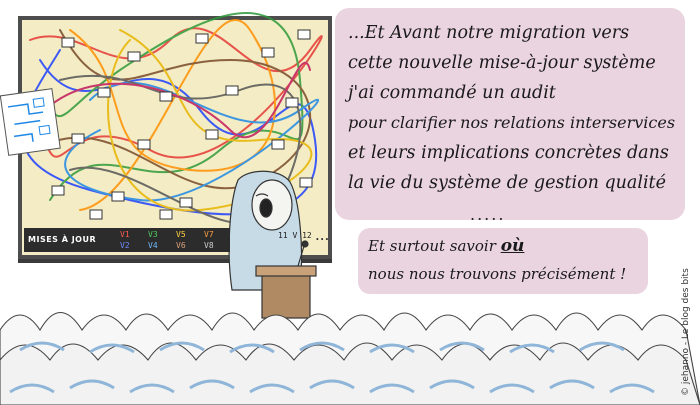 Image resolution: width=700 pixels, height=405 pixels. I want to click on speech-line-2: nous nous trouvons précisément !, so click(497, 274).